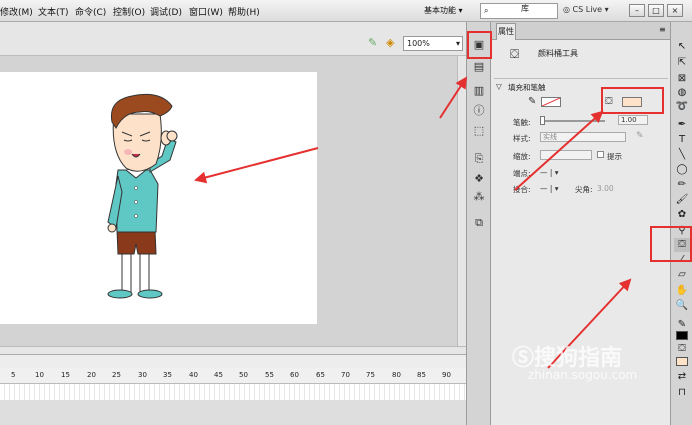  I want to click on arrow-to-fill-color, so click(559, 150).